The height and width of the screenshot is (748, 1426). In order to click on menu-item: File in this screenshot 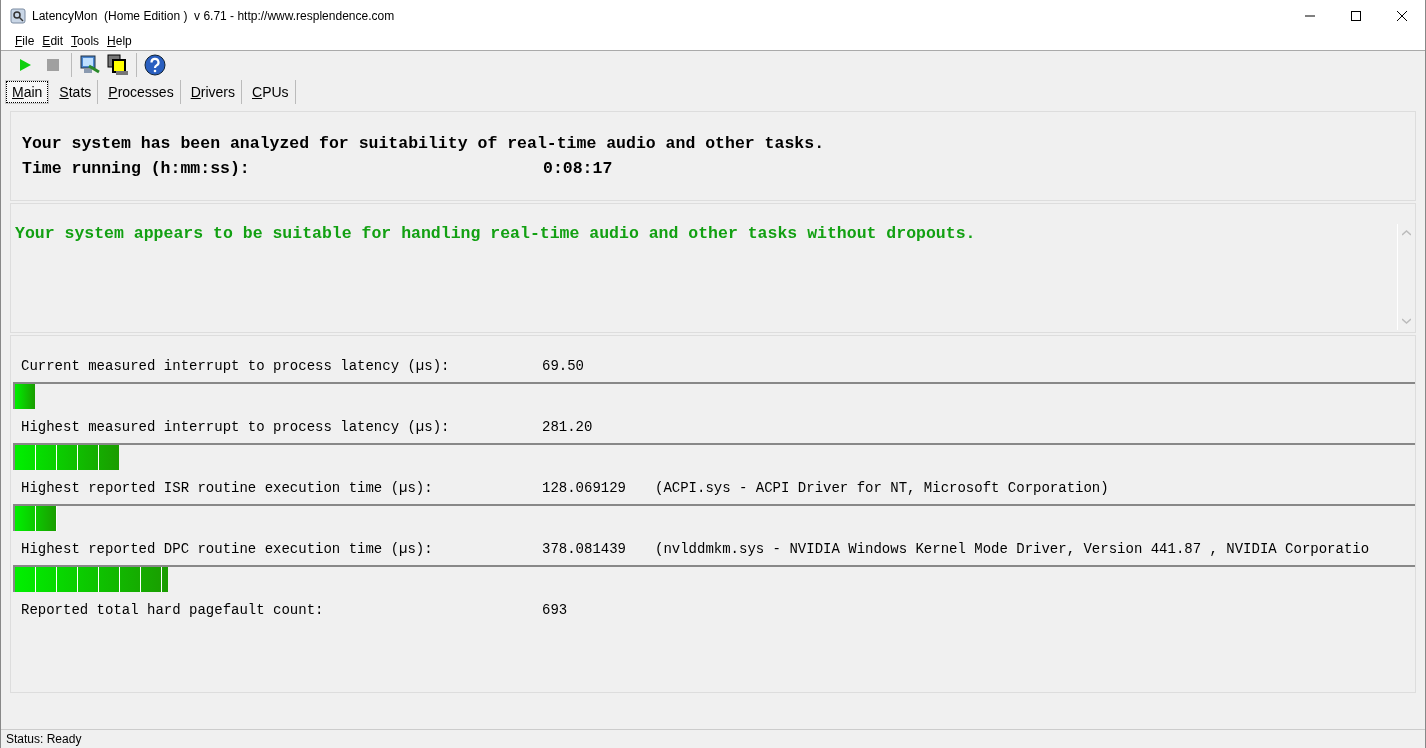, I will do `click(25, 41)`.